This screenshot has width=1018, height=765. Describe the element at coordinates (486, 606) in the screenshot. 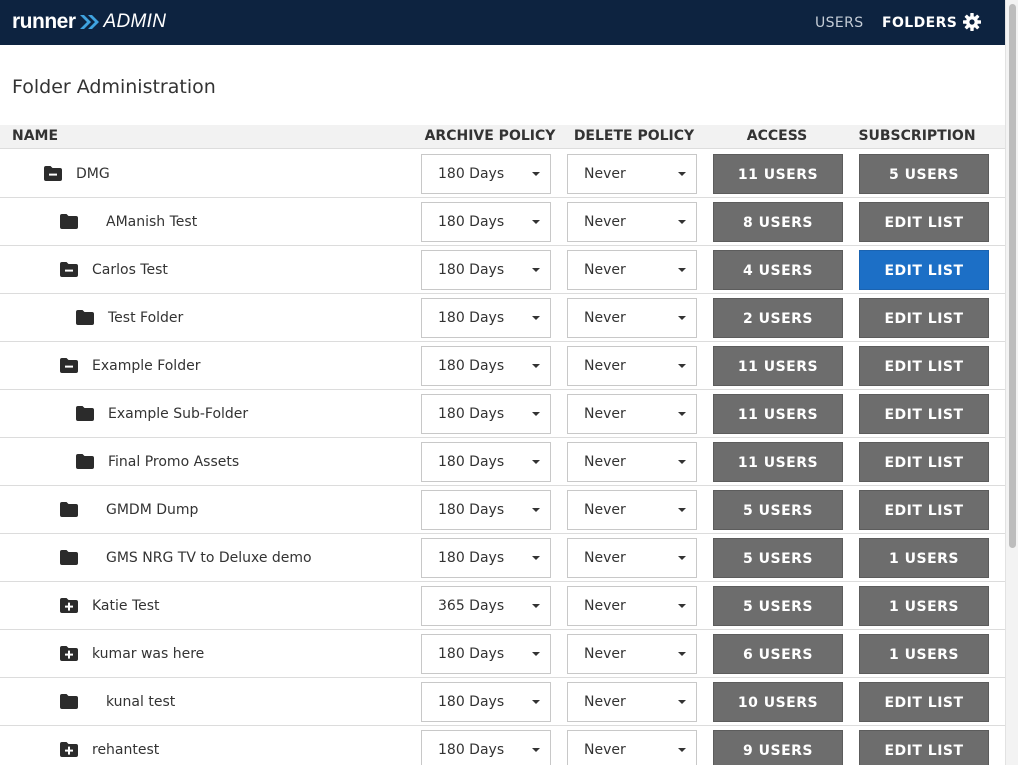

I see `archive-policy-select: 365 Days` at that location.